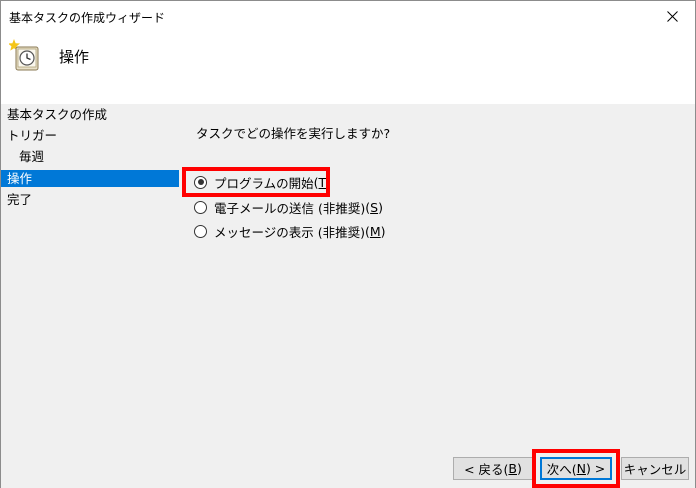  I want to click on close-button, so click(672, 16).